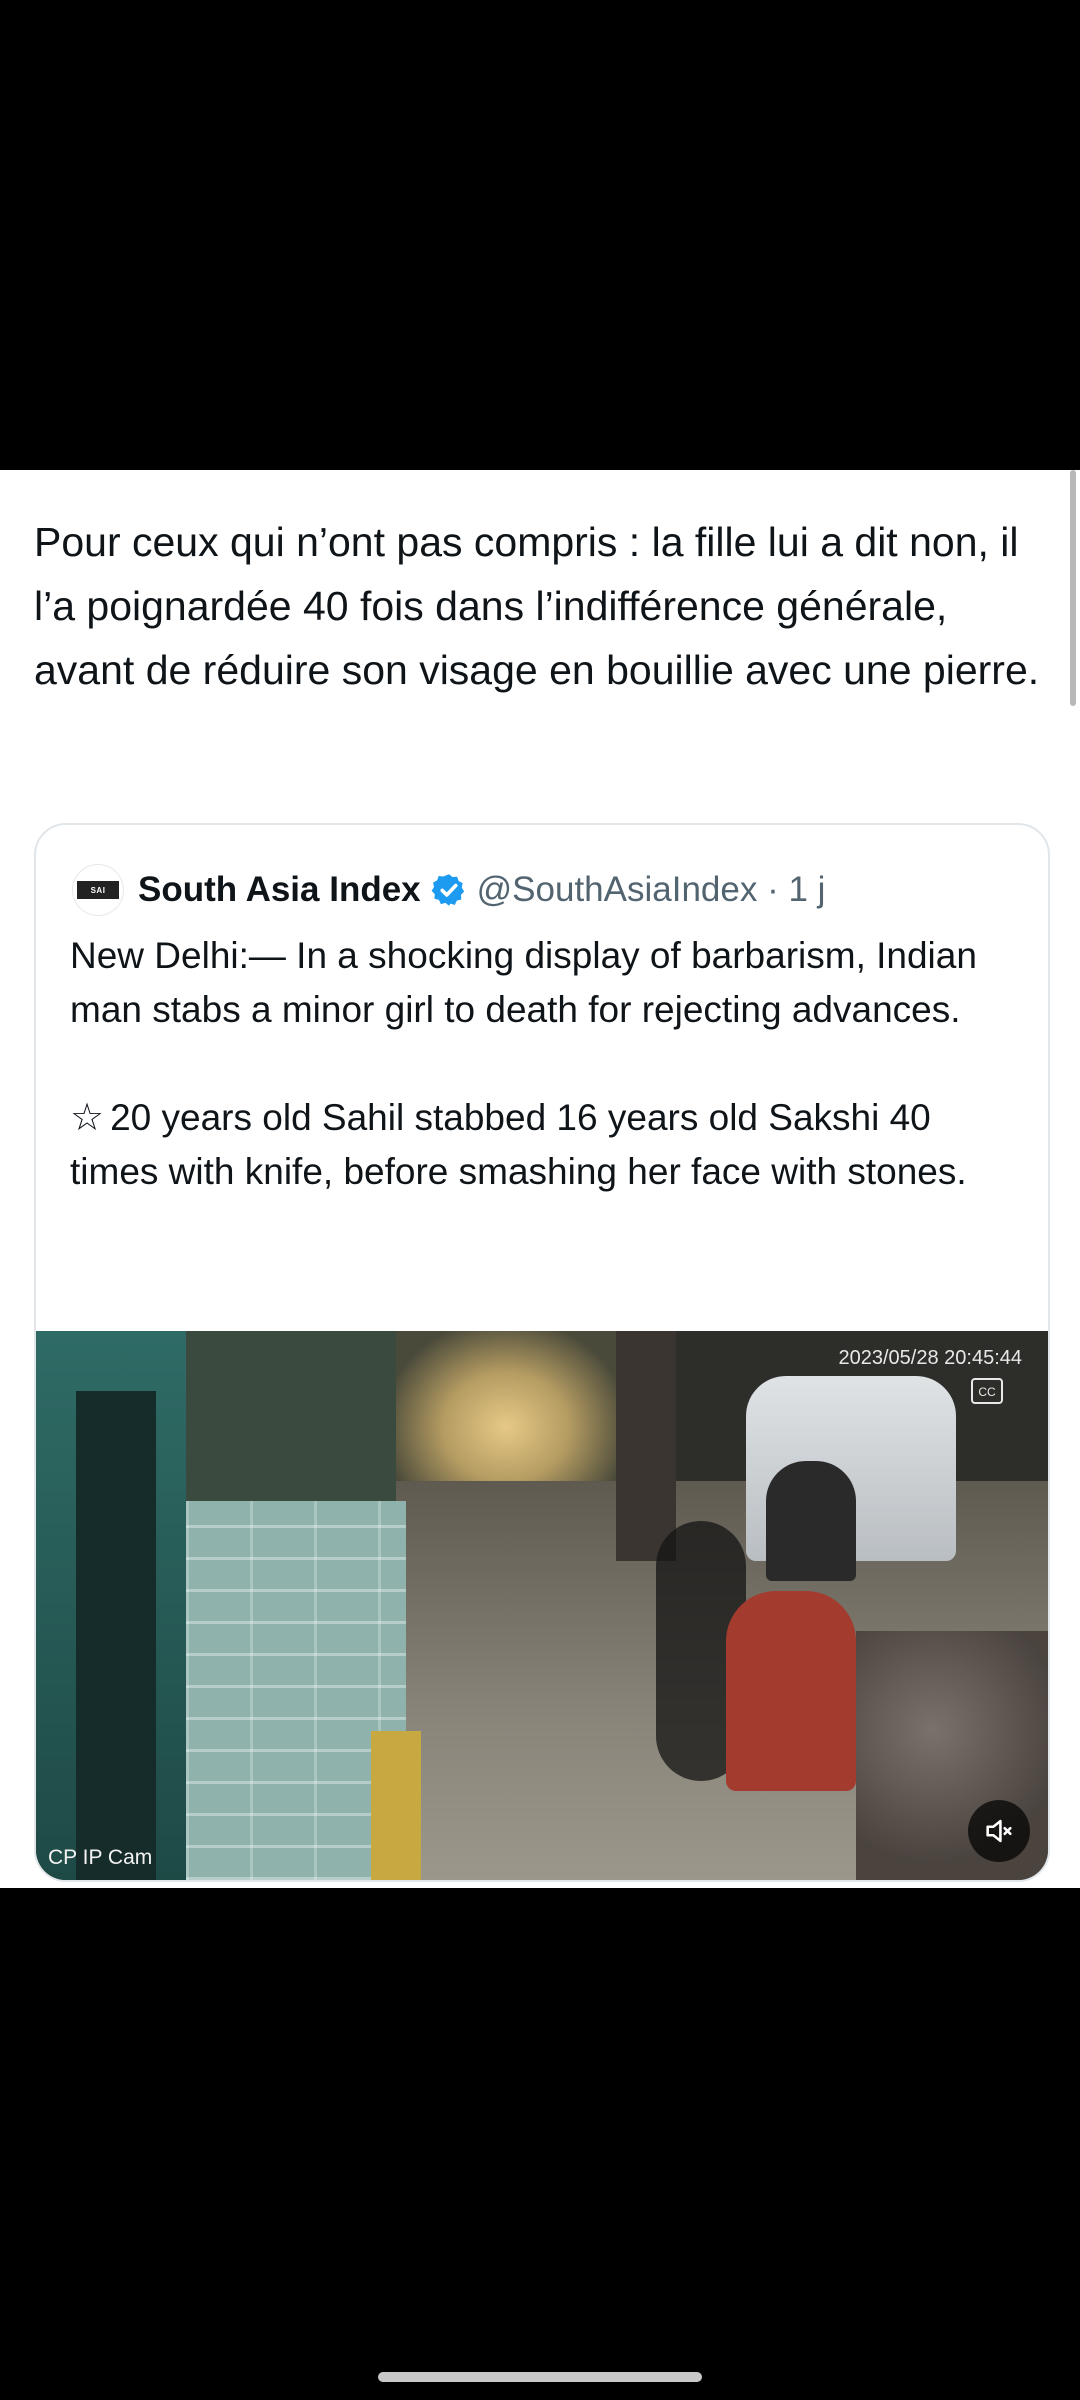 The image size is (1080, 2400). What do you see at coordinates (930, 1358) in the screenshot?
I see `video-timestamp: 2023/05/28 20:45:44` at bounding box center [930, 1358].